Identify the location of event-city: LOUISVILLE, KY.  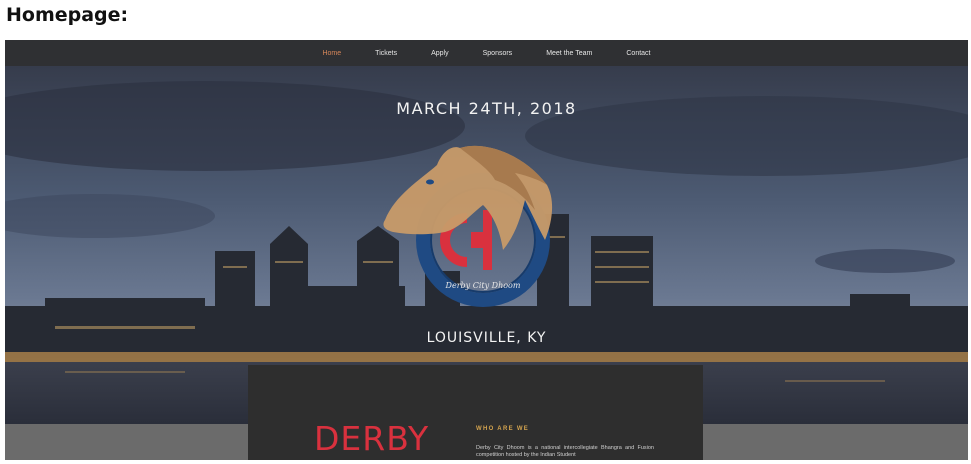
(486, 338).